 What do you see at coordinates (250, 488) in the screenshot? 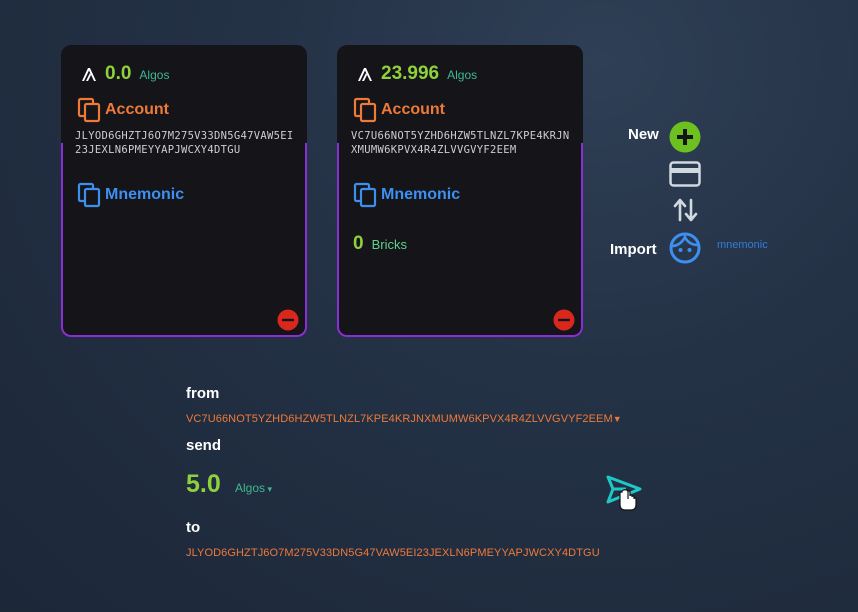
I see `send-unit: Algos` at bounding box center [250, 488].